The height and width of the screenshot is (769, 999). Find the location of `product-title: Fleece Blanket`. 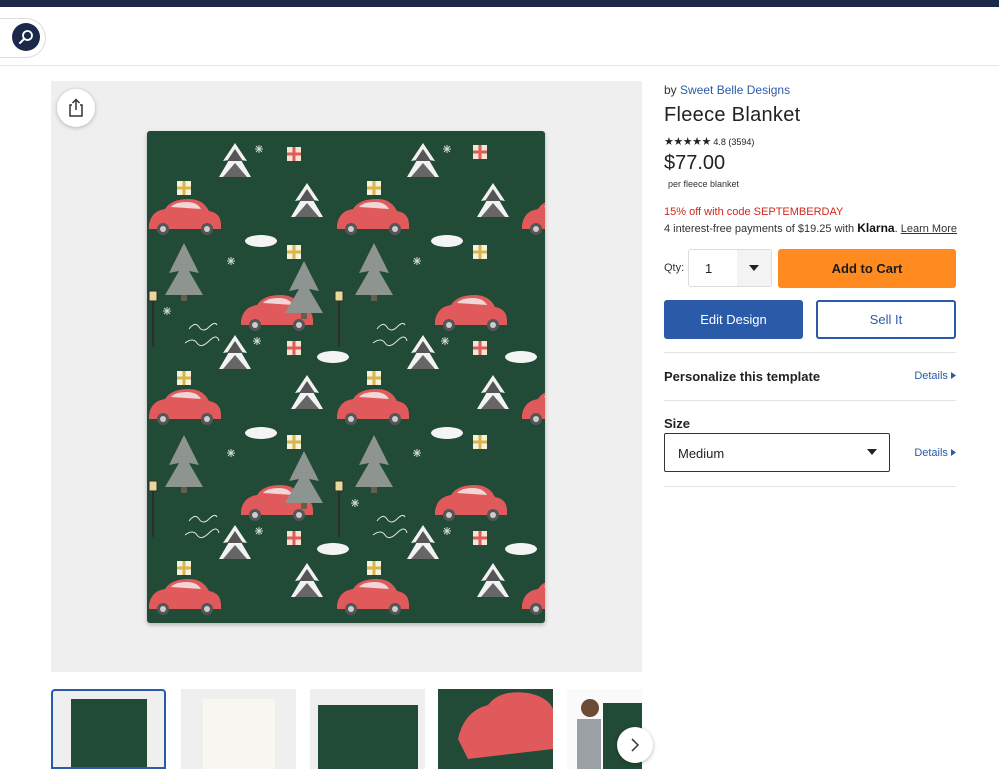

product-title: Fleece Blanket is located at coordinates (732, 115).